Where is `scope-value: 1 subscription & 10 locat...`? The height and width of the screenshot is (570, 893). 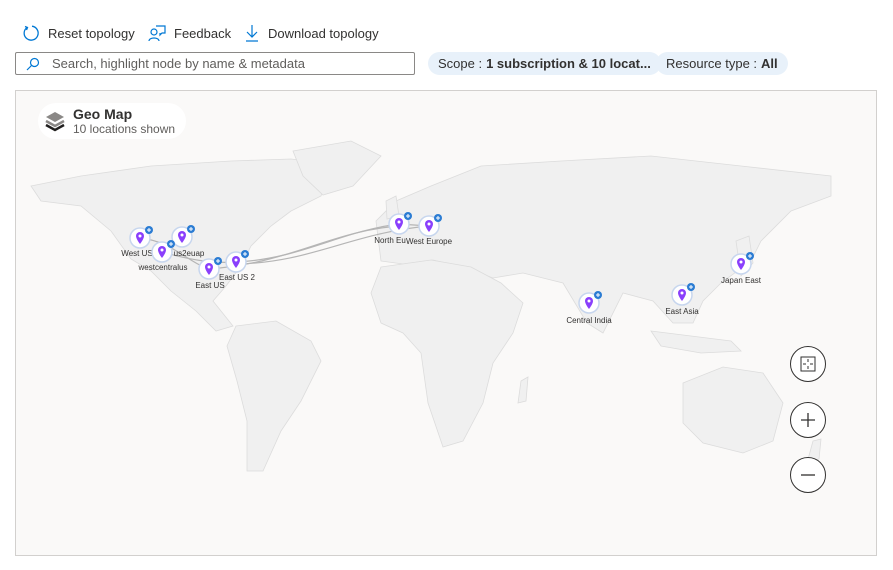 scope-value: 1 subscription & 10 locat... is located at coordinates (568, 63).